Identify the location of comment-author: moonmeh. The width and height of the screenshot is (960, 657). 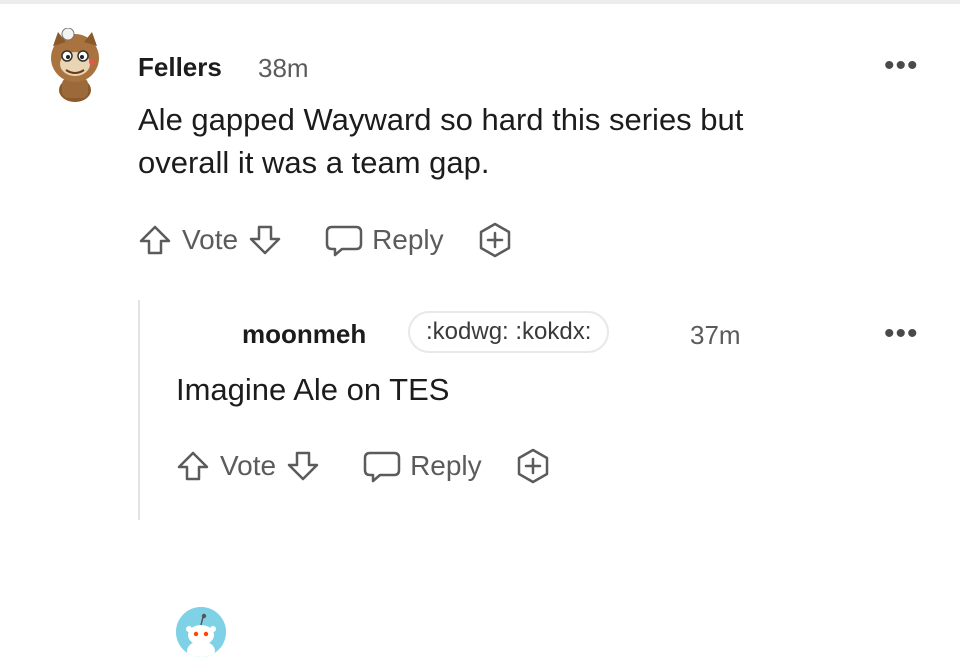
(304, 334).